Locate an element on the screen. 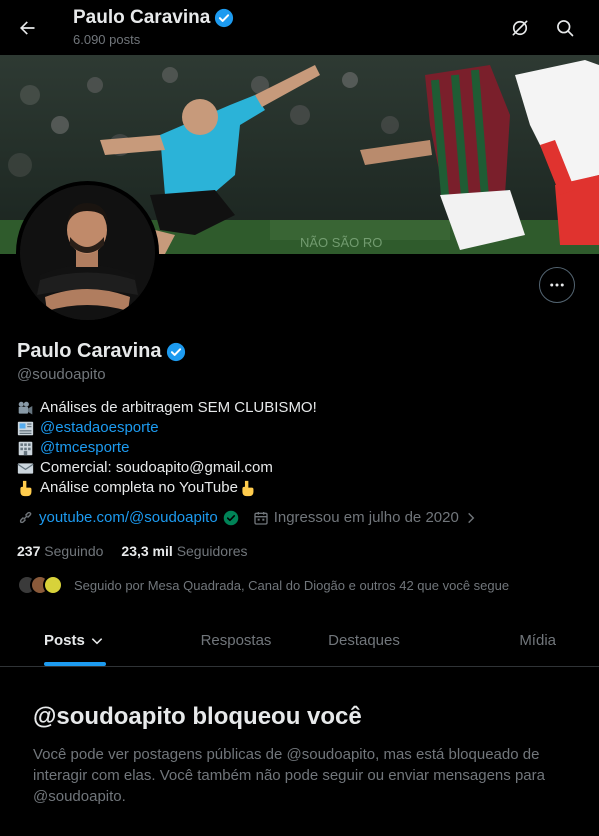 The width and height of the screenshot is (599, 836). arrow-left-icon is located at coordinates (27, 28).